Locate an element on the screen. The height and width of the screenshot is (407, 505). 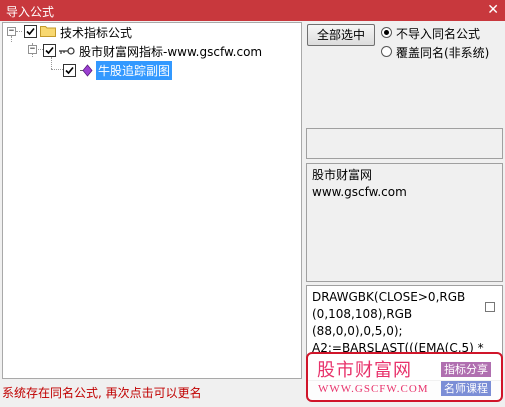
tree-item-source: − 股市财富网指标-www.gscfw.com is located at coordinates (152, 51).